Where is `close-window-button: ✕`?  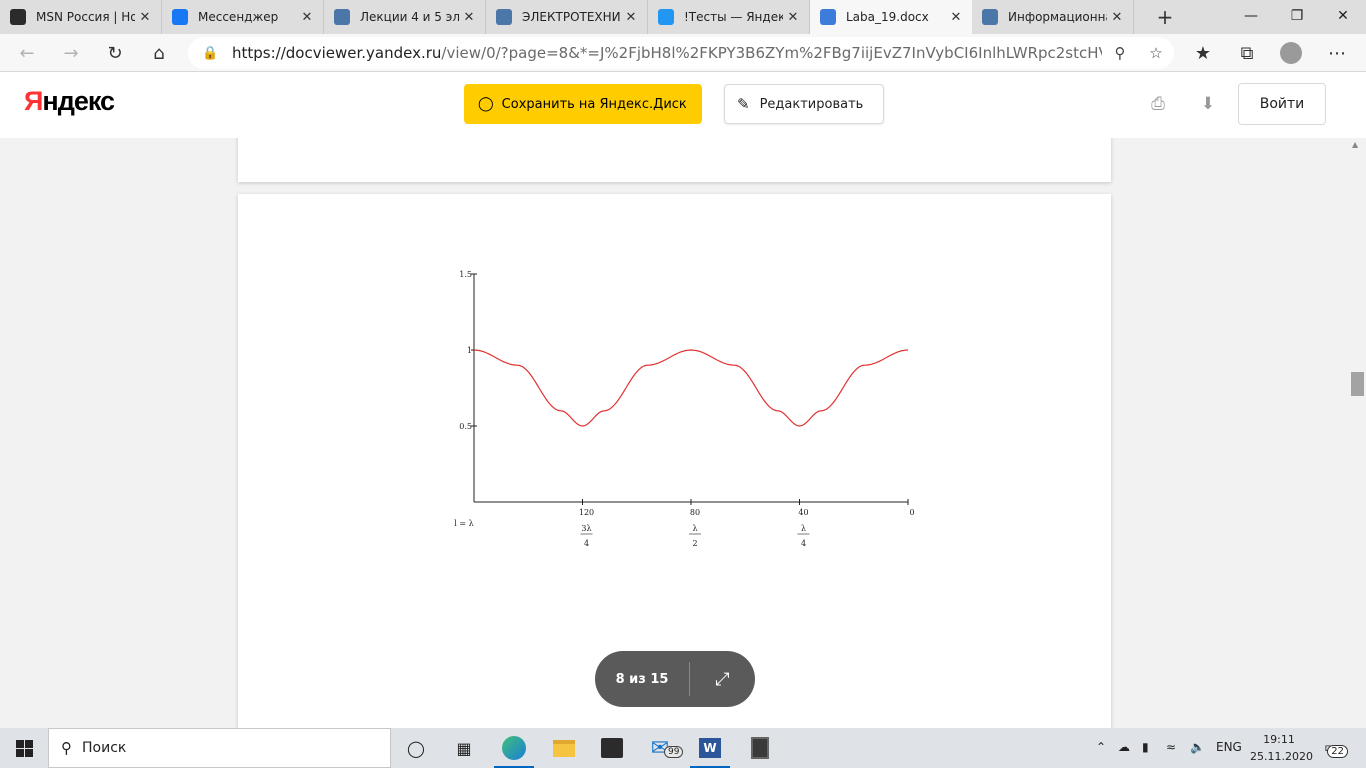 close-window-button: ✕ is located at coordinates (1343, 16).